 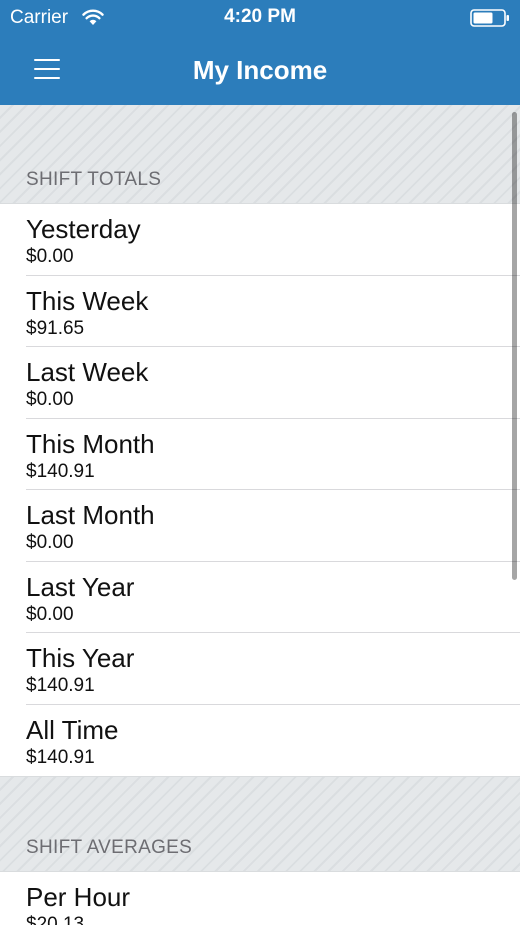 I want to click on row-label: Yesterday, so click(x=83, y=229).